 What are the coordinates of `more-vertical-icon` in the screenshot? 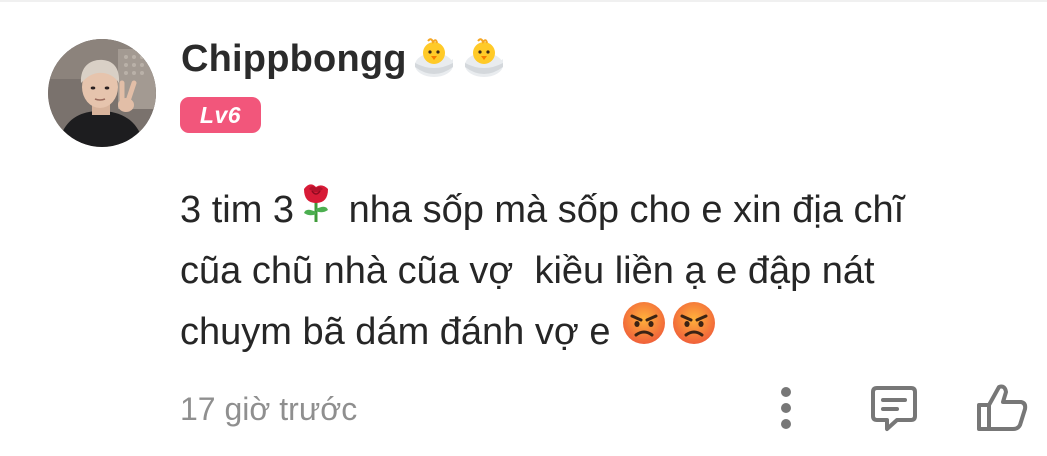 It's located at (786, 410).